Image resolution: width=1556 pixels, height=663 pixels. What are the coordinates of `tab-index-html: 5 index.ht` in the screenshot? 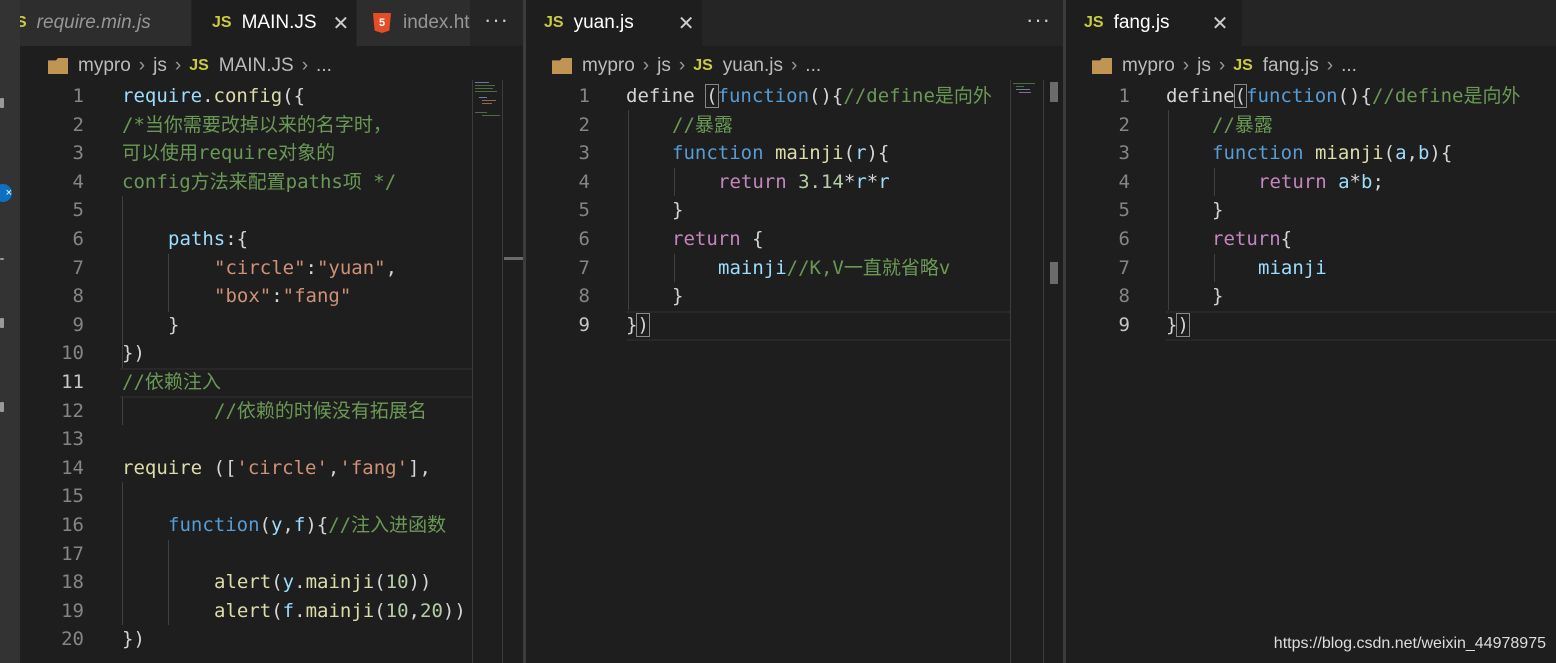 It's located at (413, 23).